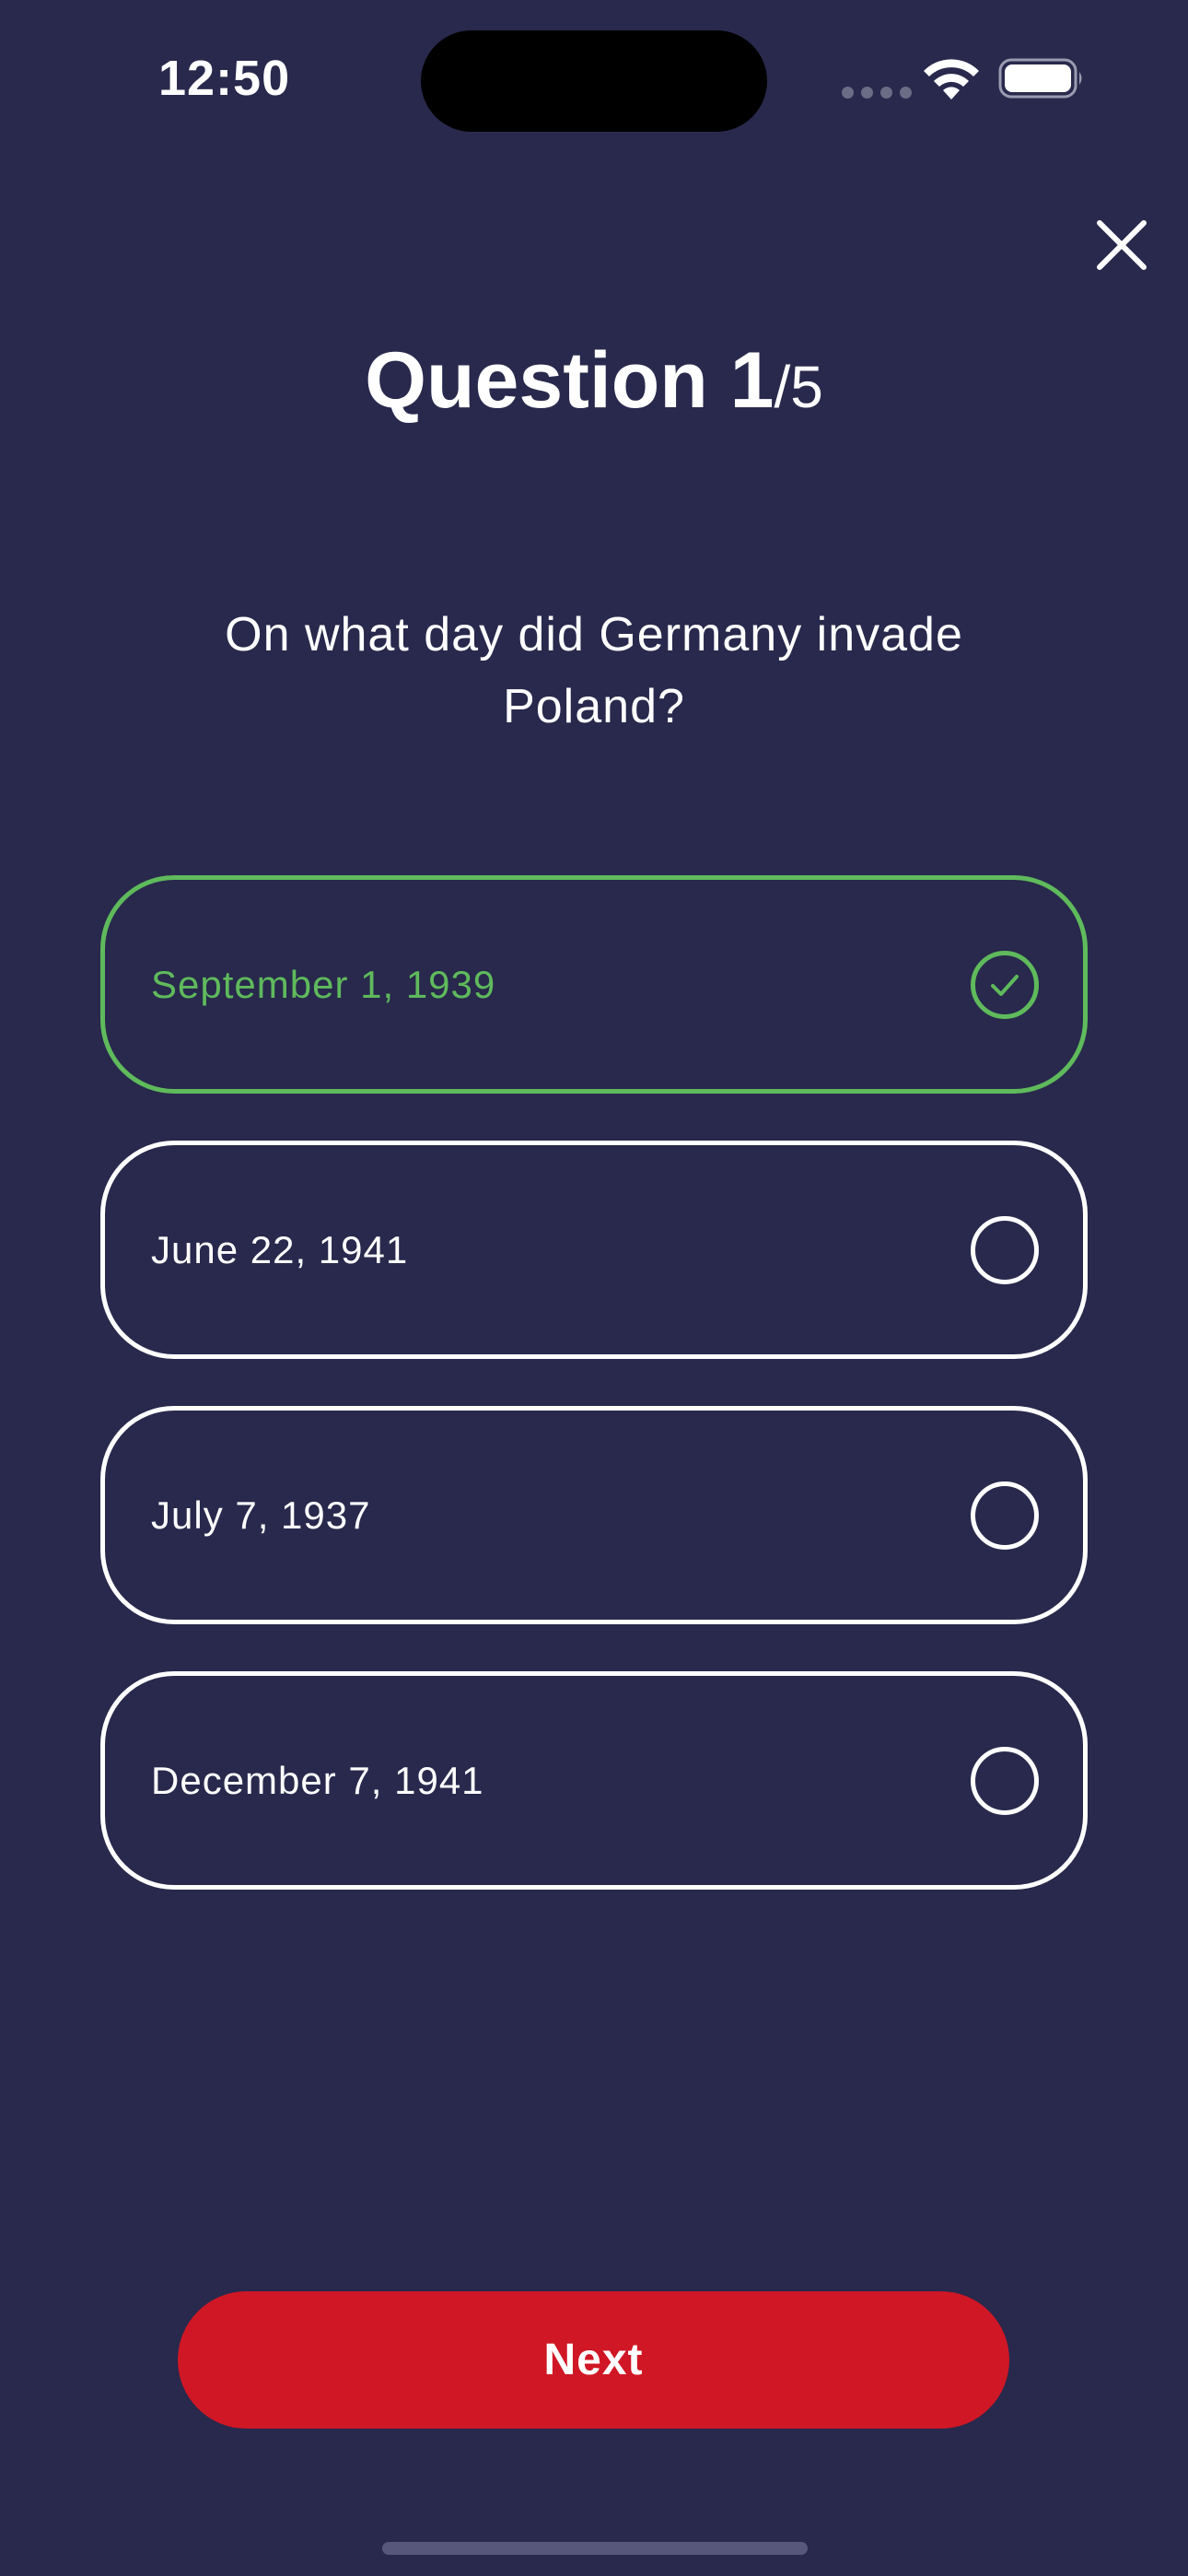 This screenshot has width=1188, height=2576. Describe the element at coordinates (798, 387) in the screenshot. I see `question-total: /5` at that location.